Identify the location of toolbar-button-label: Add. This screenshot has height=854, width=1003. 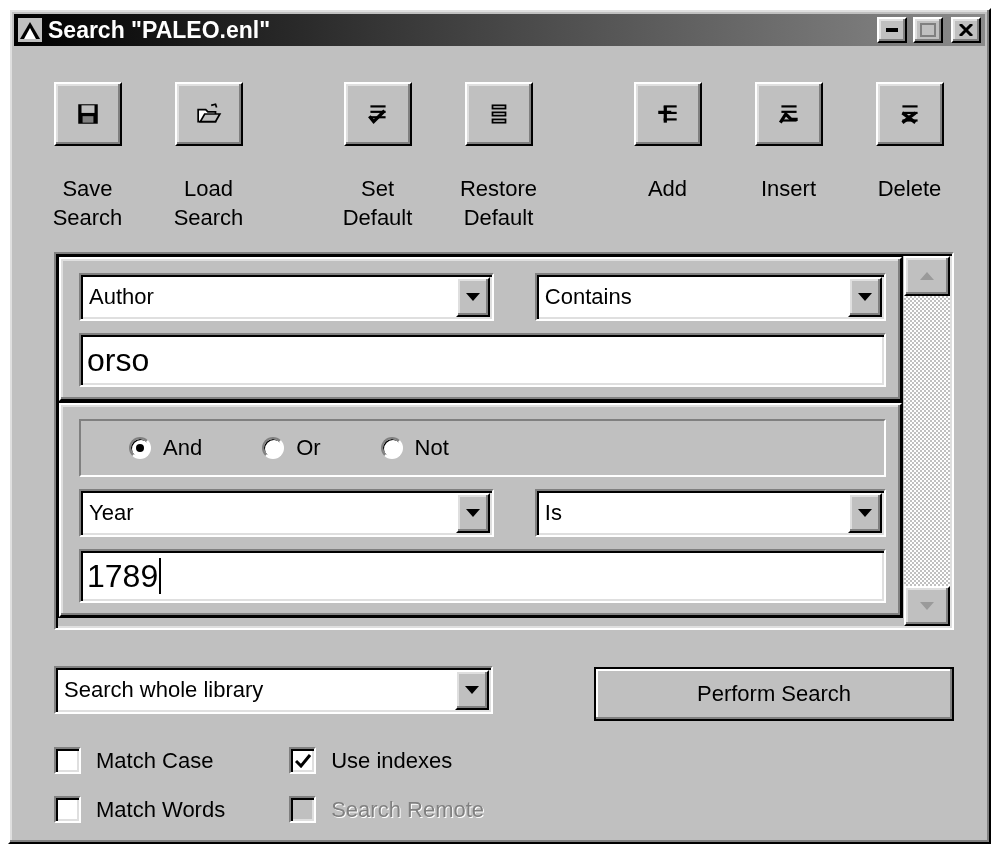
(667, 189).